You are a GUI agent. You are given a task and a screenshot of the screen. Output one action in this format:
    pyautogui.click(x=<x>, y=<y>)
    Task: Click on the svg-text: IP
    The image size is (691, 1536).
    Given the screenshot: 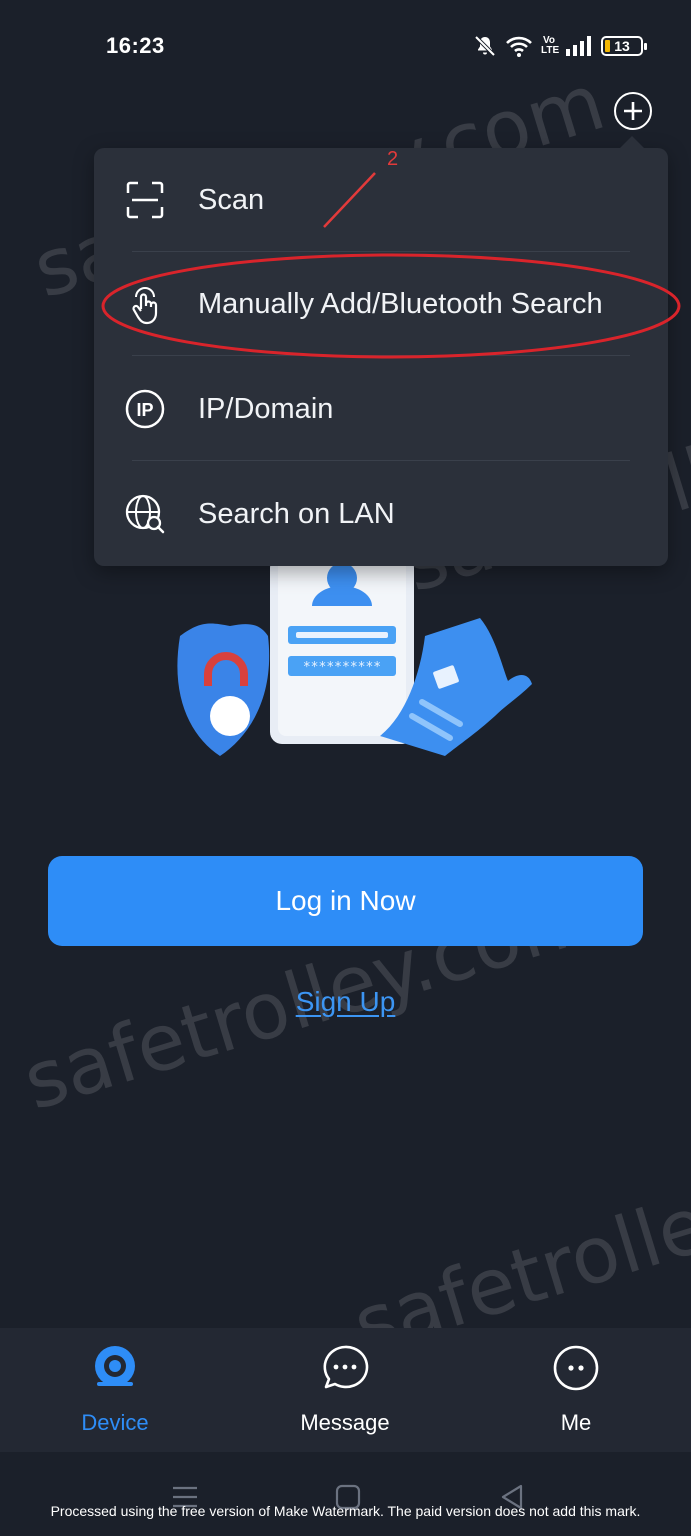 What is the action you would take?
    pyautogui.click(x=144, y=410)
    